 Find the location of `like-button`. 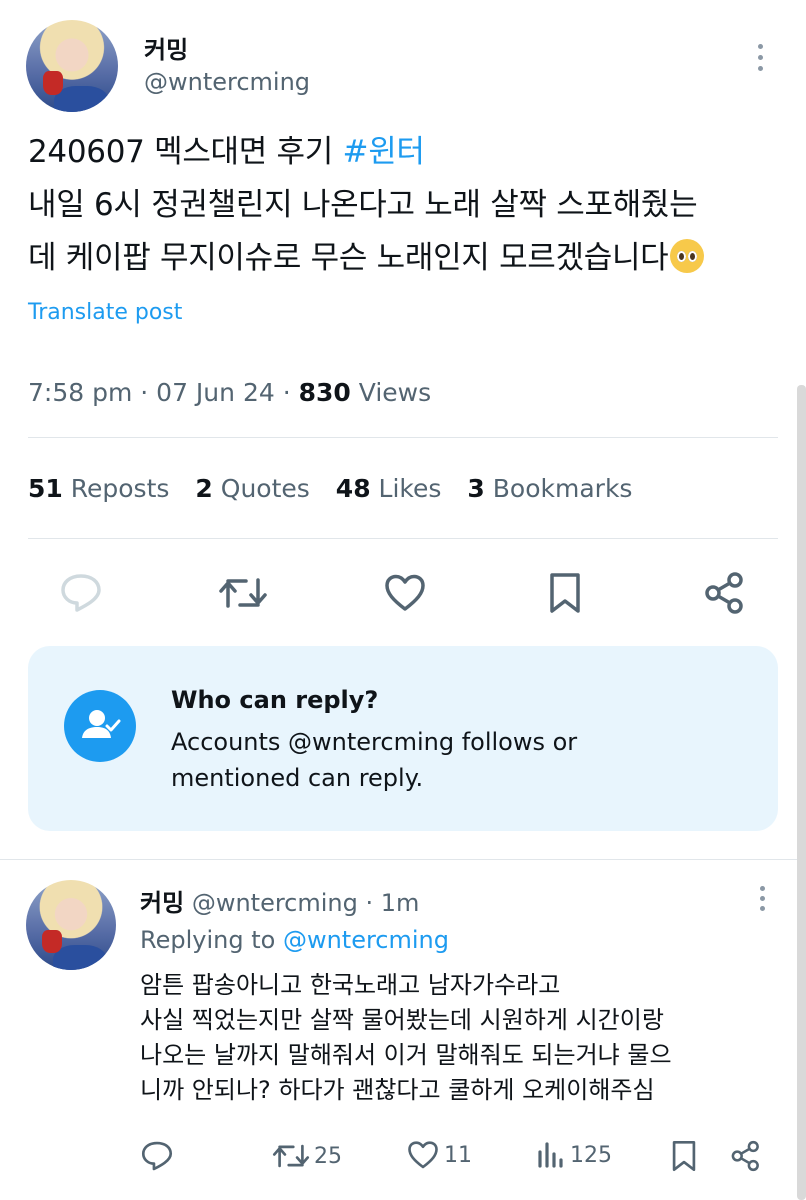

like-button is located at coordinates (405, 593).